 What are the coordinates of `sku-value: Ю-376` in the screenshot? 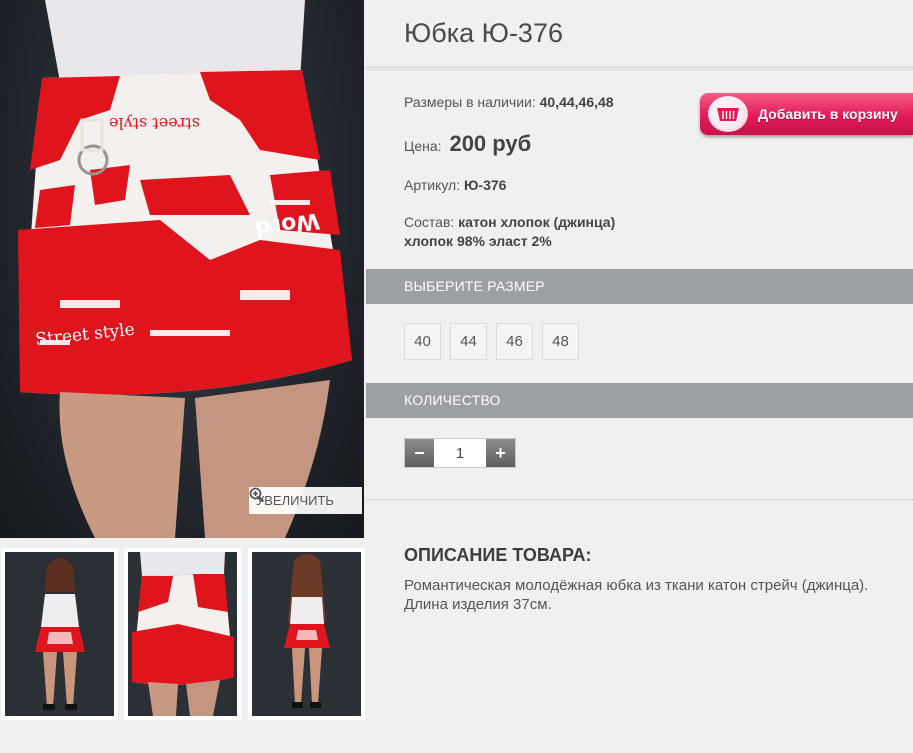 It's located at (485, 185).